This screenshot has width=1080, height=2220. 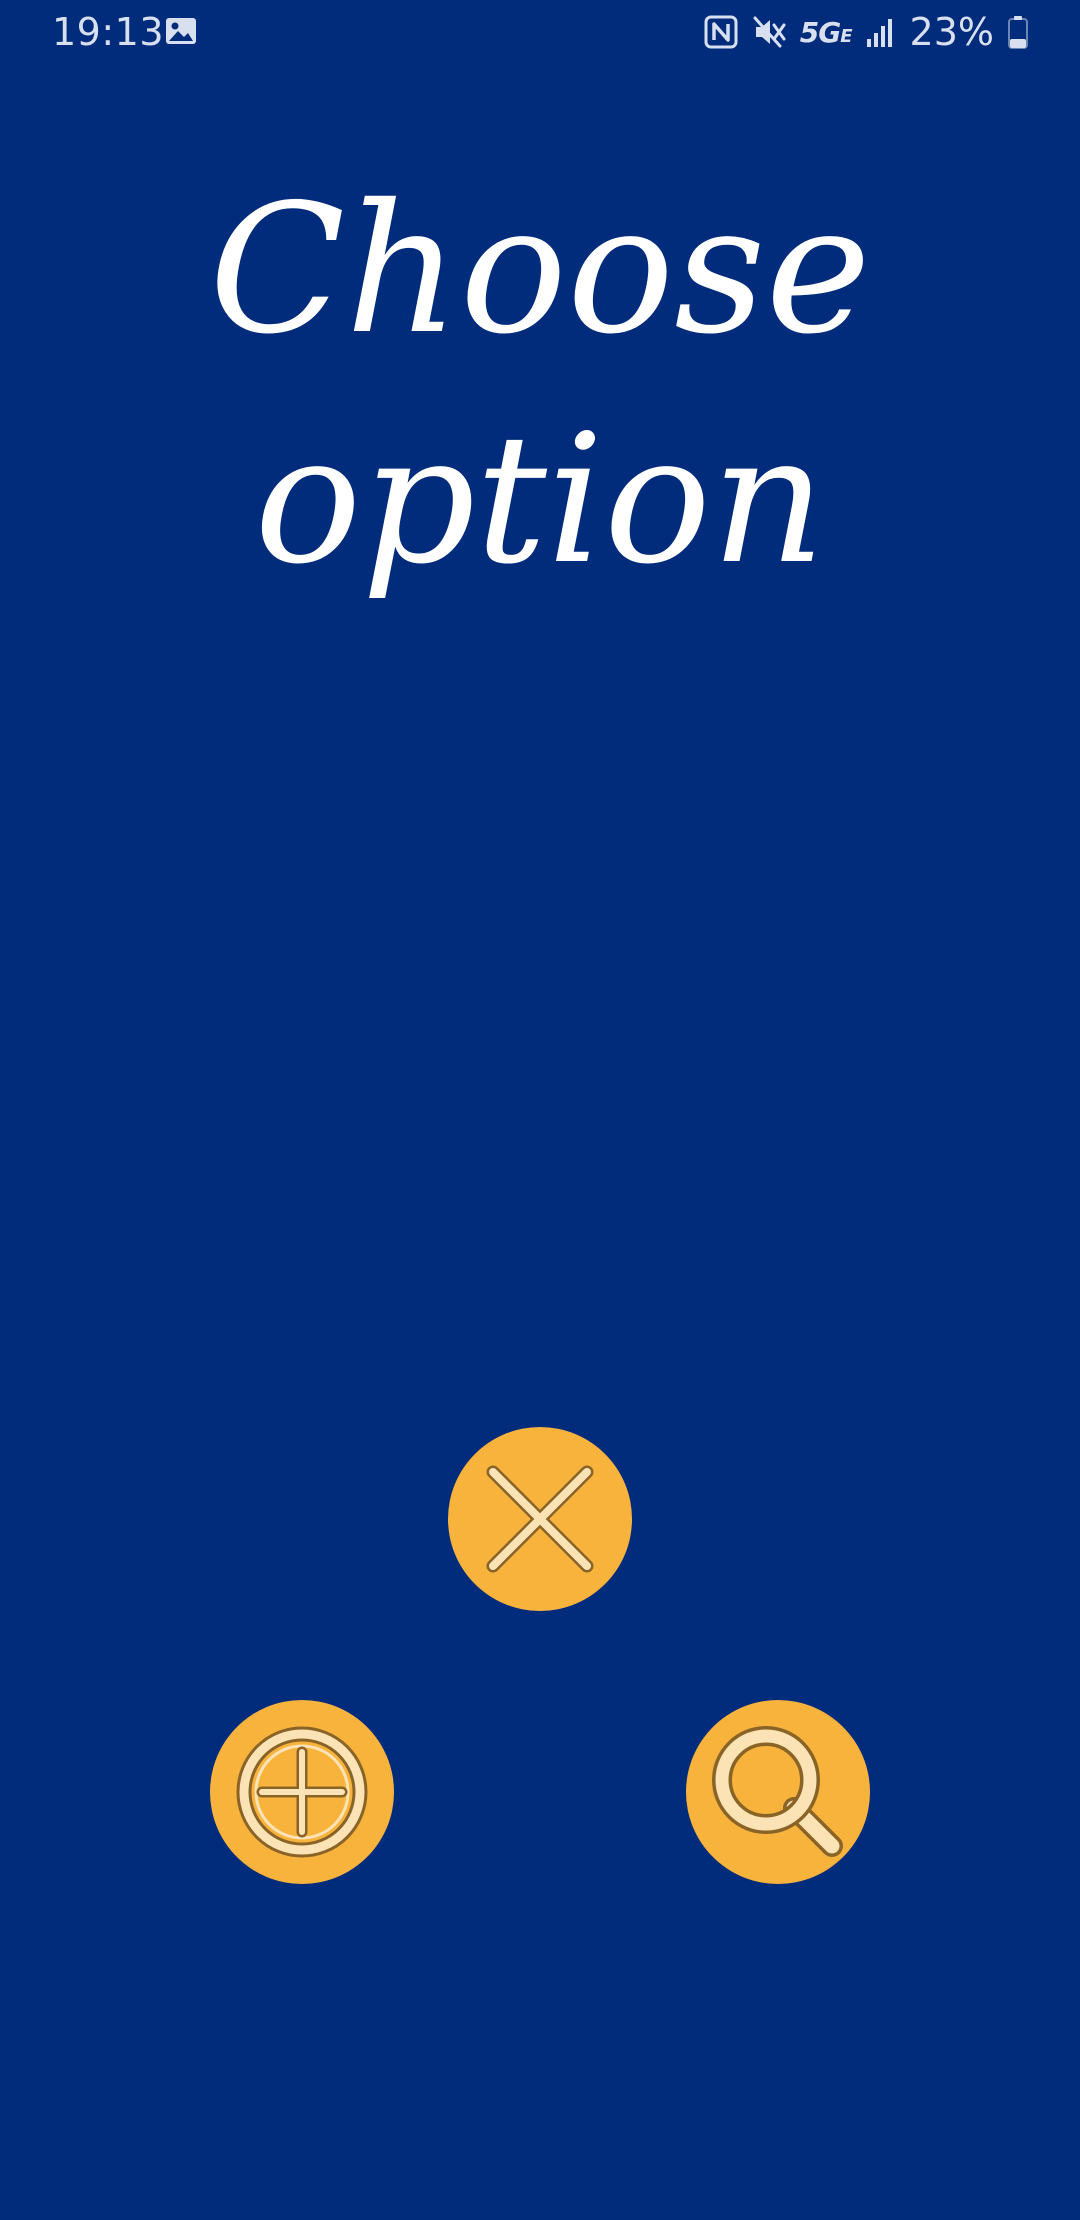 I want to click on add-button, so click(x=302, y=1792).